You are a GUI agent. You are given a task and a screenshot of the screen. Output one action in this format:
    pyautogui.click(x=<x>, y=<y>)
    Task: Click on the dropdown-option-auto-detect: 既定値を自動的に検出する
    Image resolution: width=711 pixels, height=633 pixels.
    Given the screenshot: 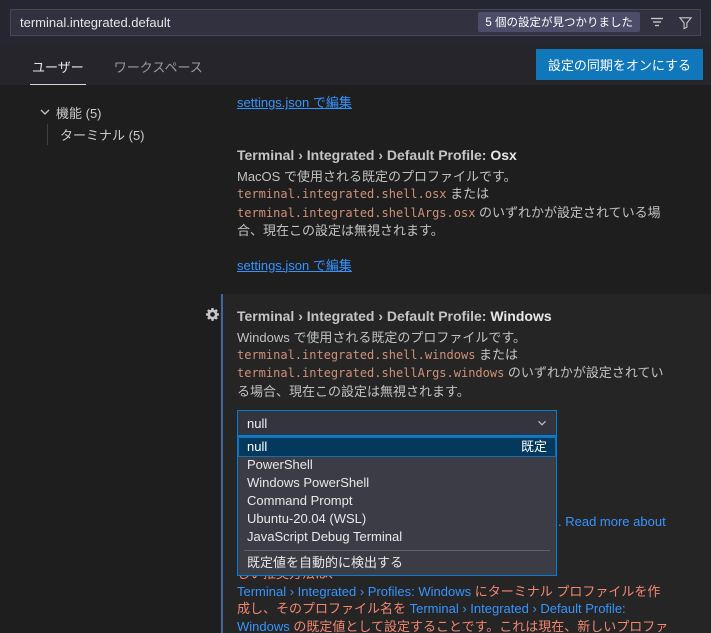 What is the action you would take?
    pyautogui.click(x=397, y=563)
    